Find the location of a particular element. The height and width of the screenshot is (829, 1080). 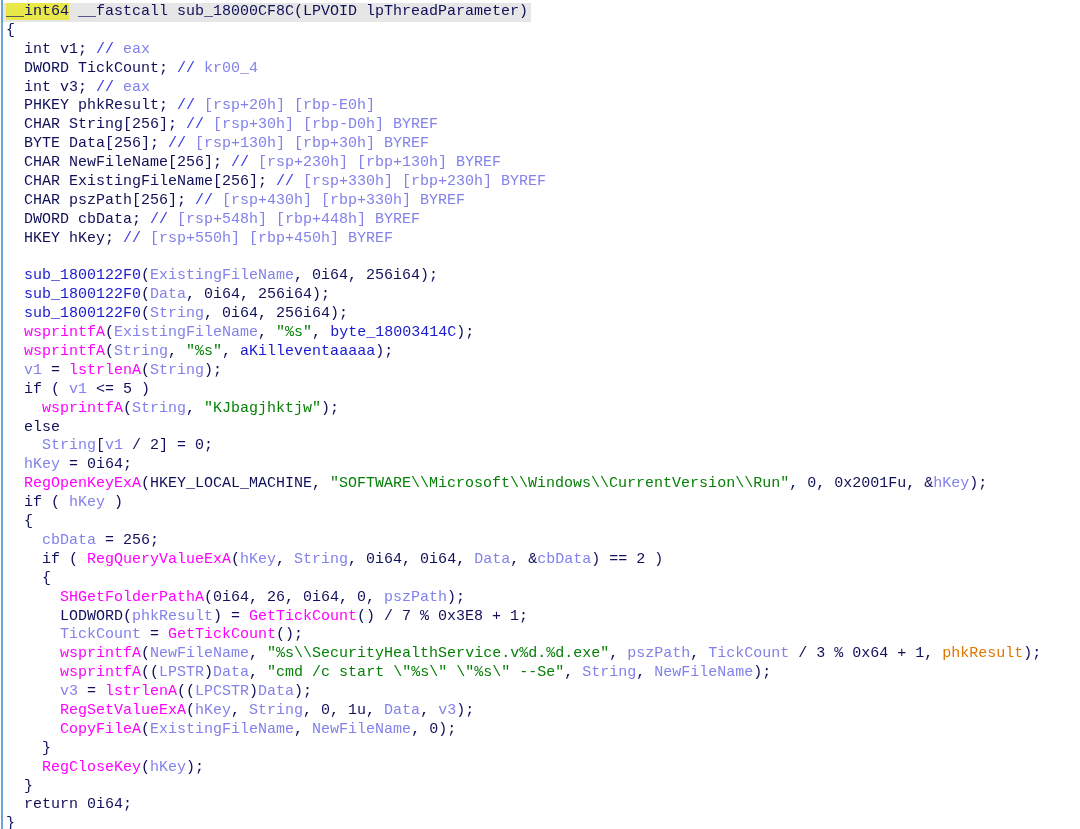

code-line: v3 = lstrlenA((LPCSTR)Data); is located at coordinates (186, 692).